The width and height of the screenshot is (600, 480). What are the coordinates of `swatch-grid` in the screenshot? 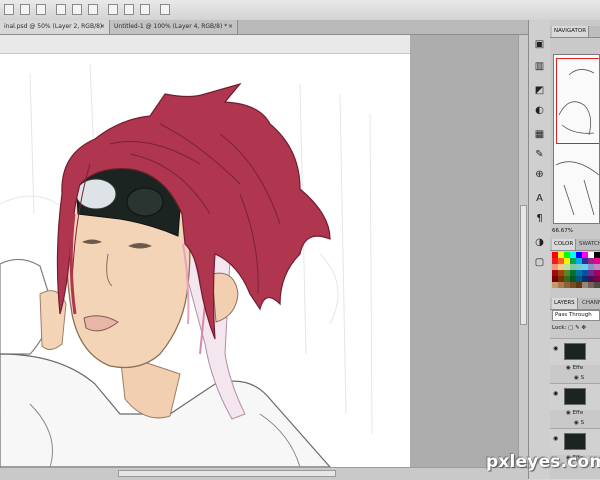 It's located at (576, 277).